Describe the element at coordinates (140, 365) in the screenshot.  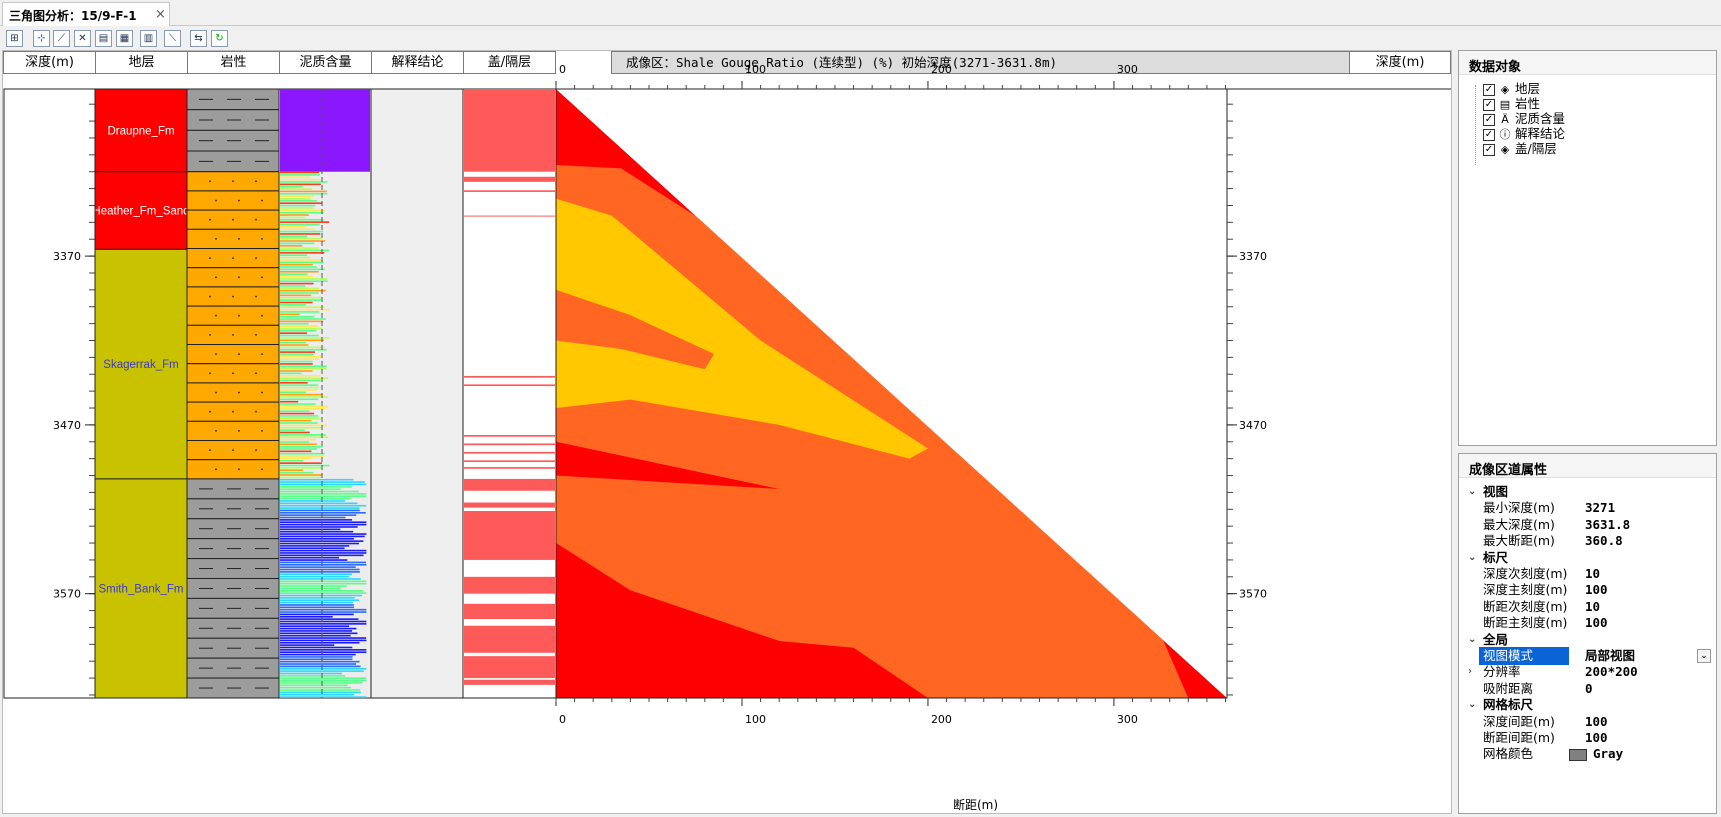
I see `formation-label: Skagerrak_Fm` at that location.